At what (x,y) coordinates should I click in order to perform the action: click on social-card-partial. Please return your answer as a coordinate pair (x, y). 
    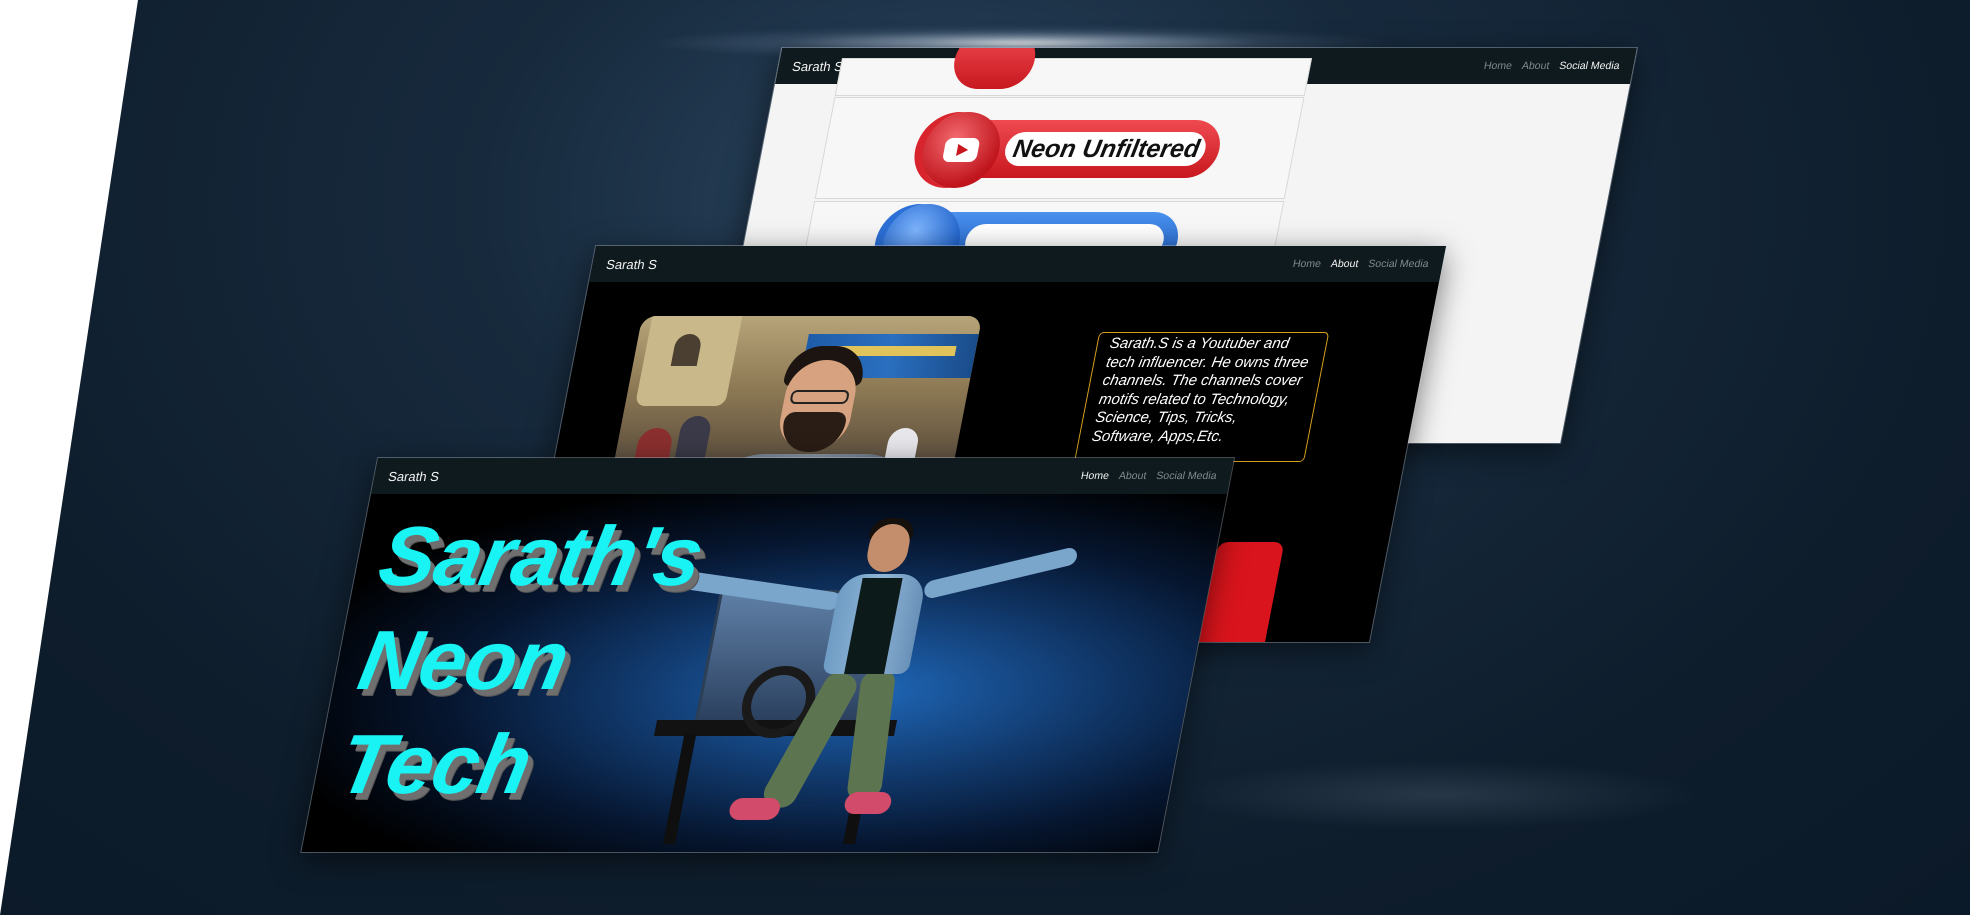
    Looking at the image, I should click on (1073, 72).